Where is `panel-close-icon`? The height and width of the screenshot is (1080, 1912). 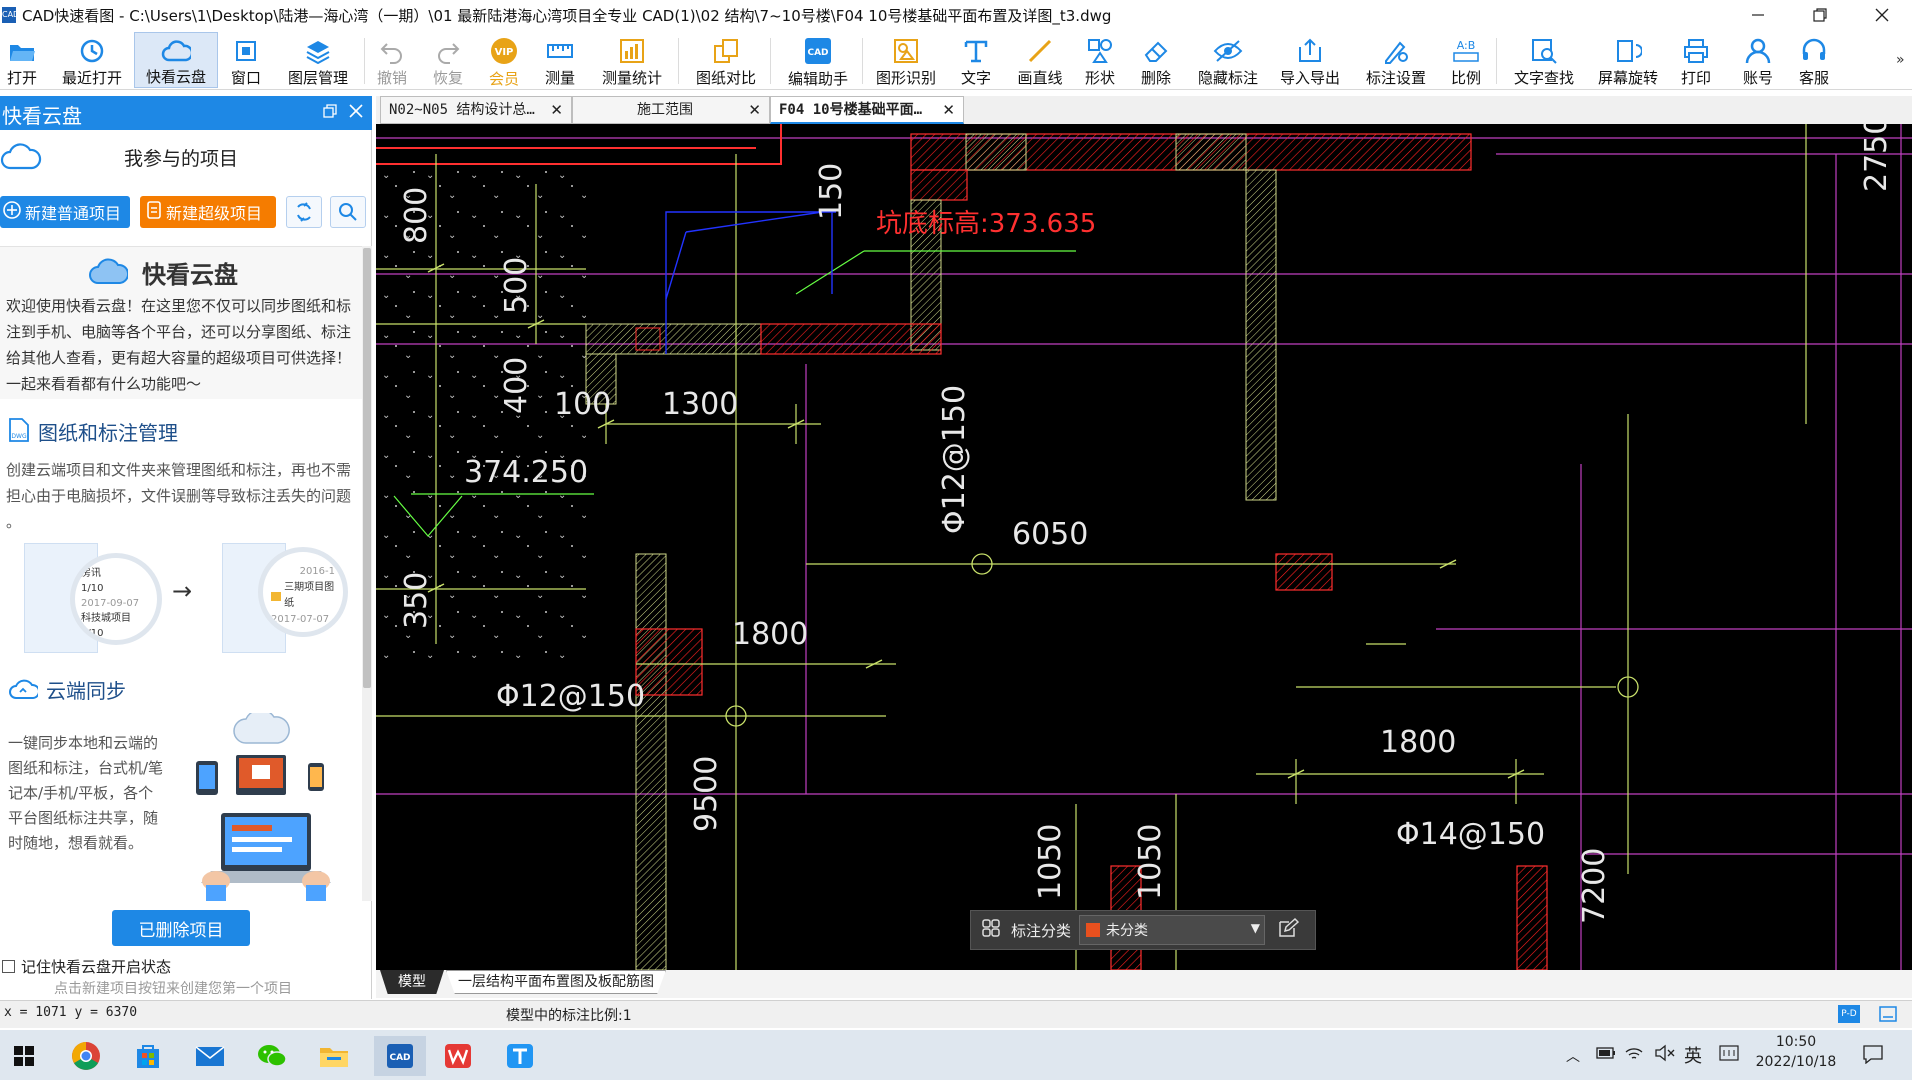
panel-close-icon is located at coordinates (356, 113).